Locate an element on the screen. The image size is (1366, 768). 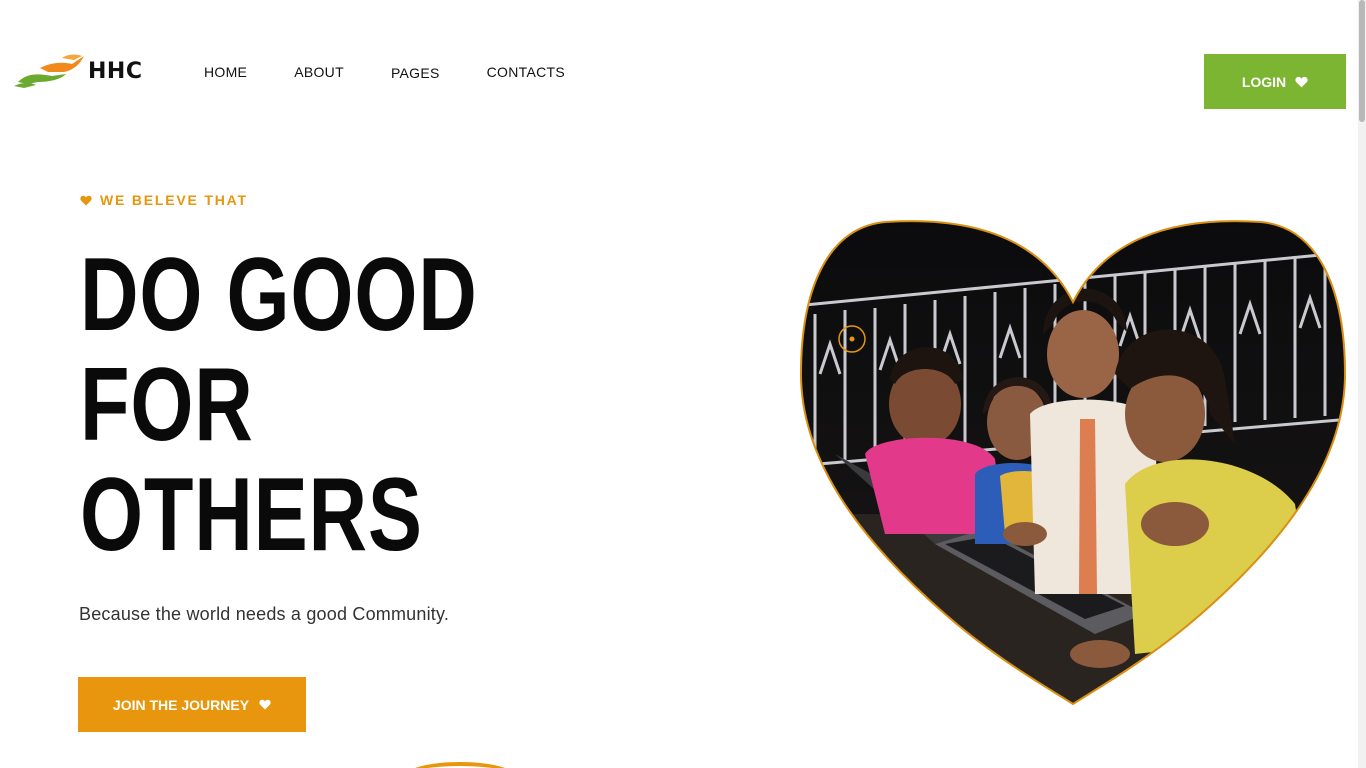
login-button: LOGIN is located at coordinates (1275, 81).